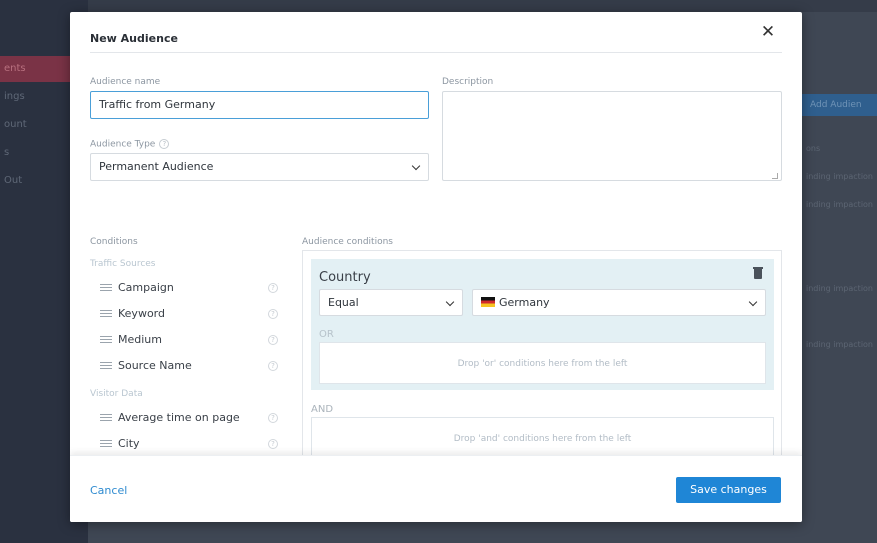 This screenshot has width=877, height=543. I want to click on background-topbar, so click(482, 6).